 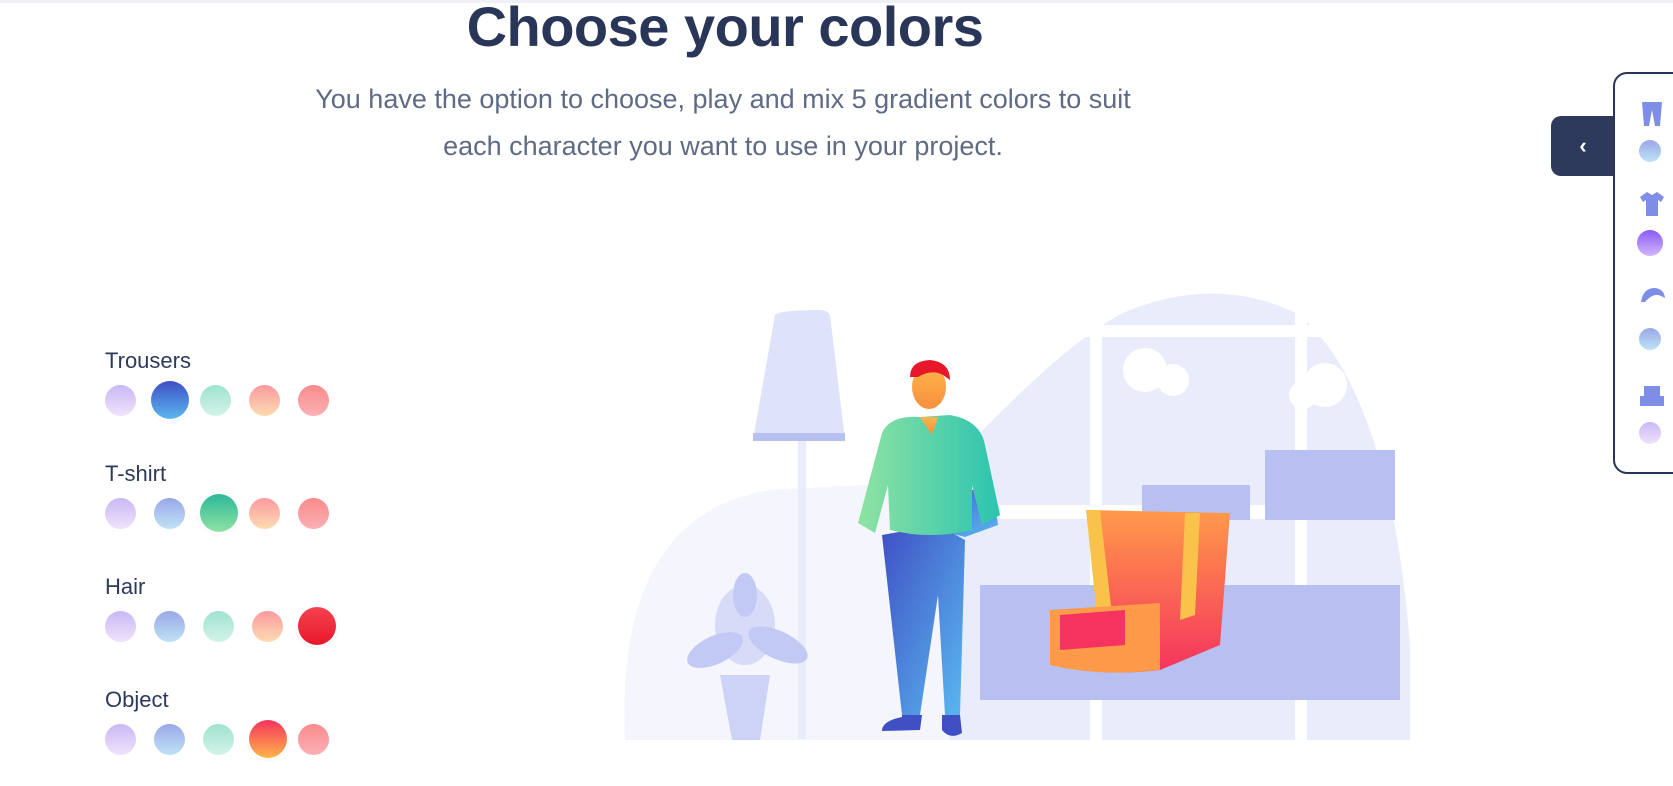 I want to click on hair-icon, so click(x=1653, y=295).